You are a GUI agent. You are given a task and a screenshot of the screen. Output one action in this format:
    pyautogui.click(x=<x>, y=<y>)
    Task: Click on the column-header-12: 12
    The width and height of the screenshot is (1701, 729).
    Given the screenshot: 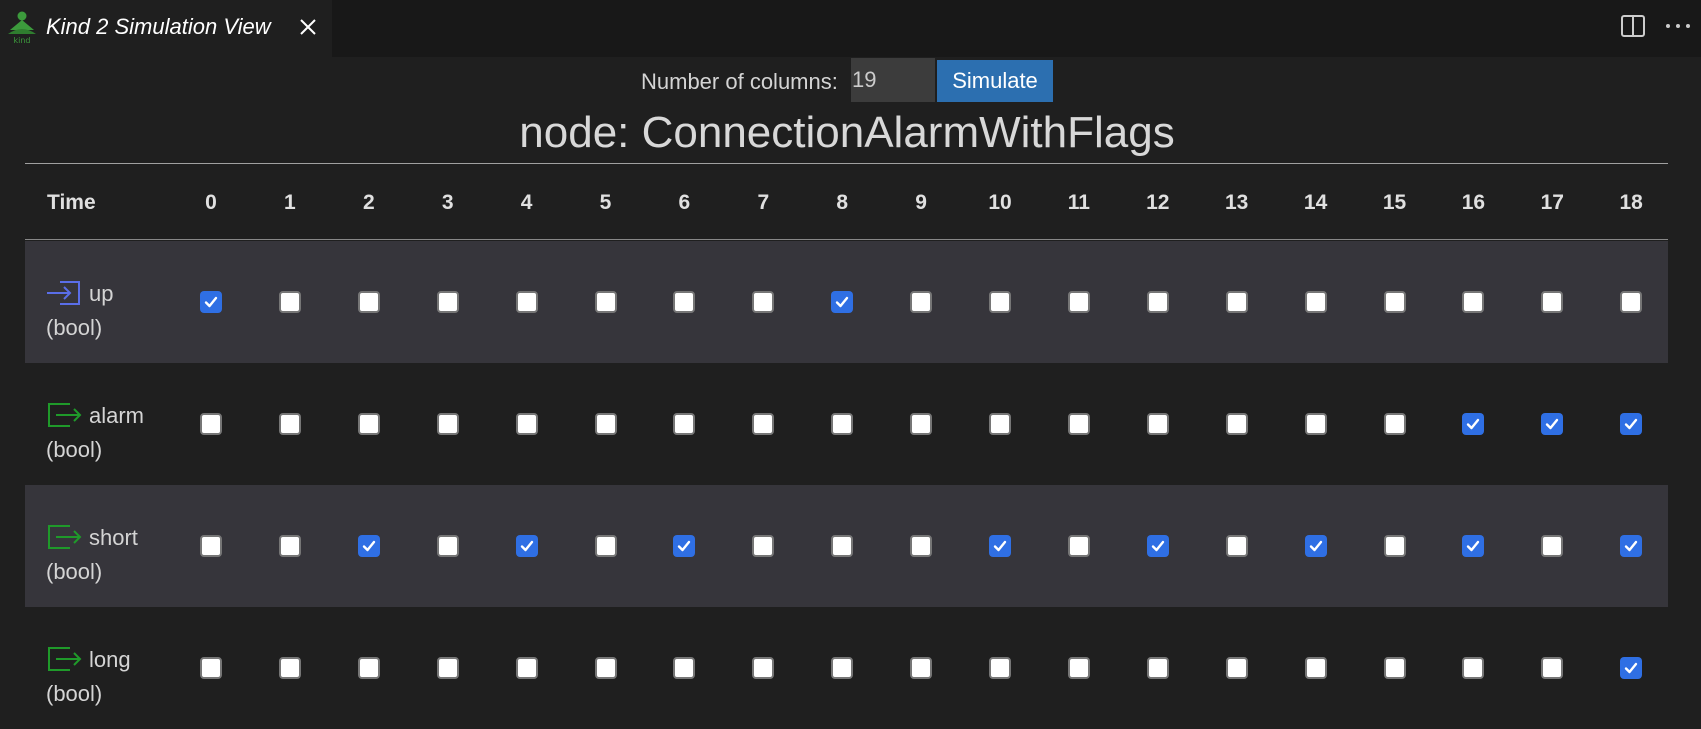 What is the action you would take?
    pyautogui.click(x=1158, y=202)
    